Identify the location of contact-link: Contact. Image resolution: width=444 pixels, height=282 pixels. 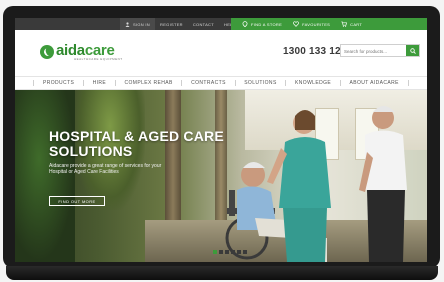
(203, 24).